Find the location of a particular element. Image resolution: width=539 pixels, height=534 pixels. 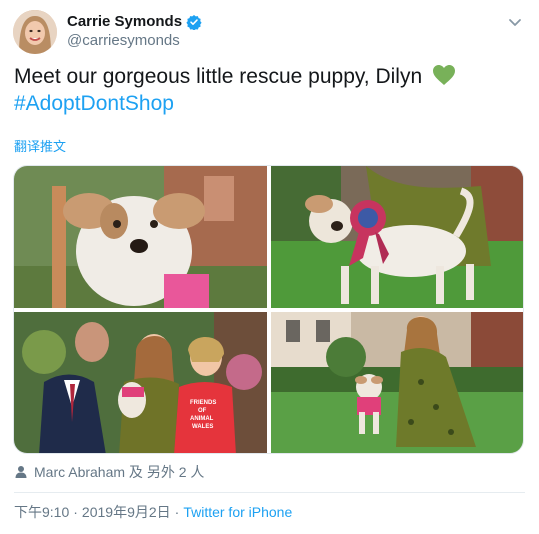

shirt-text-line-2: OF is located at coordinates (202, 411).